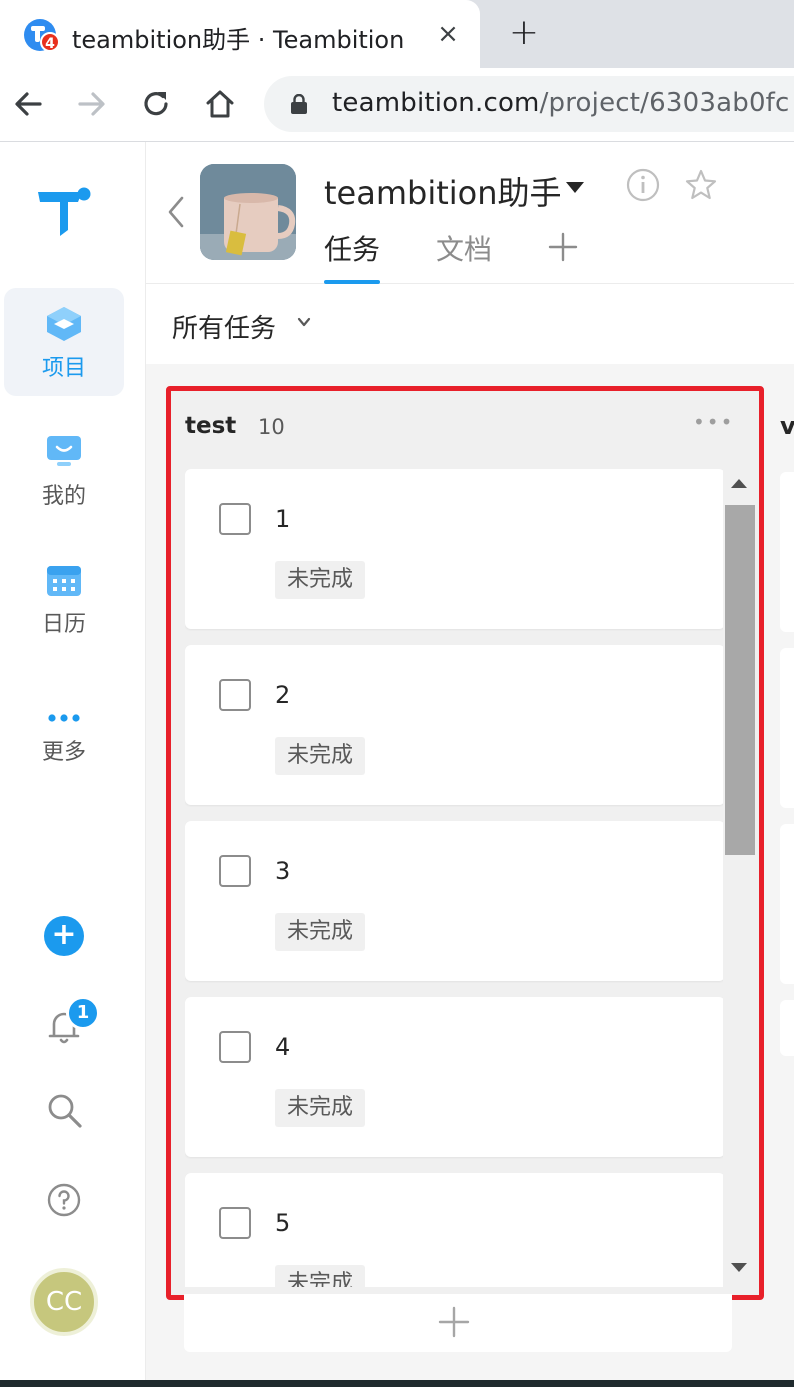  What do you see at coordinates (283, 1223) in the screenshot?
I see `task-title: 5` at bounding box center [283, 1223].